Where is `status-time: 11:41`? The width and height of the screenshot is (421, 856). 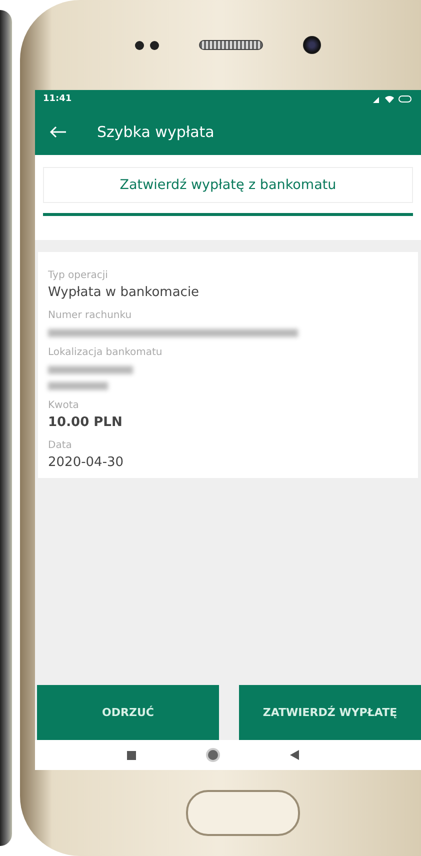 status-time: 11:41 is located at coordinates (57, 99).